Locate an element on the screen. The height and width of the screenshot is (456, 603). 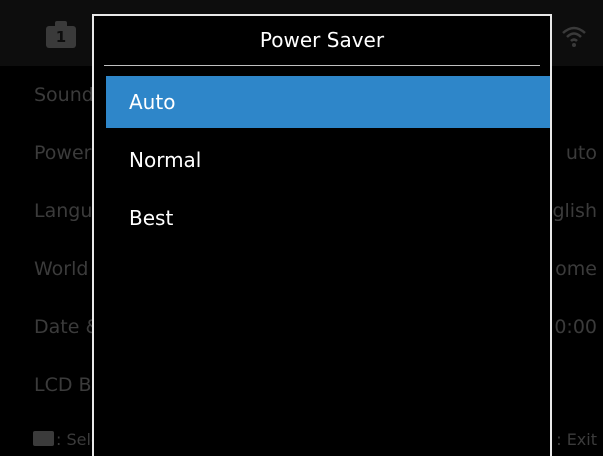
camera-tab-icon: 1 is located at coordinates (61, 34).